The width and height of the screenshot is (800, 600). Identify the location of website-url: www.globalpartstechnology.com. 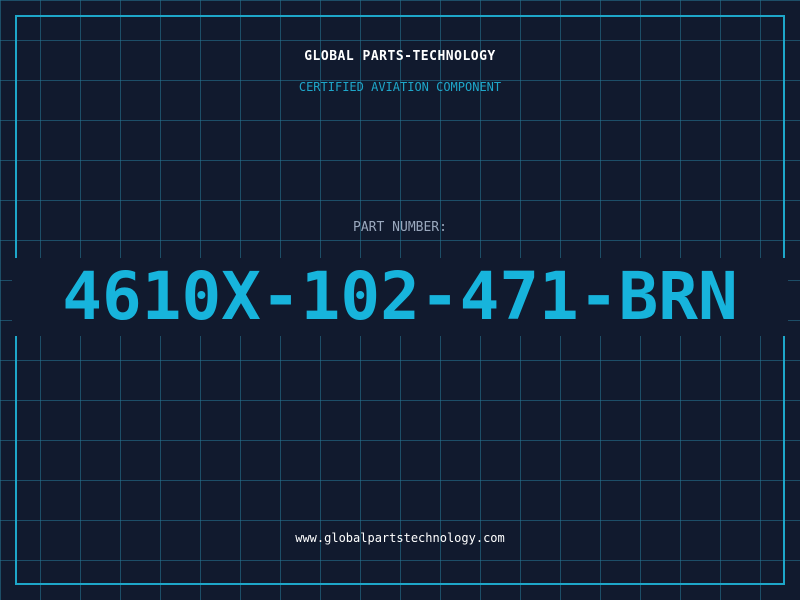
(400, 538).